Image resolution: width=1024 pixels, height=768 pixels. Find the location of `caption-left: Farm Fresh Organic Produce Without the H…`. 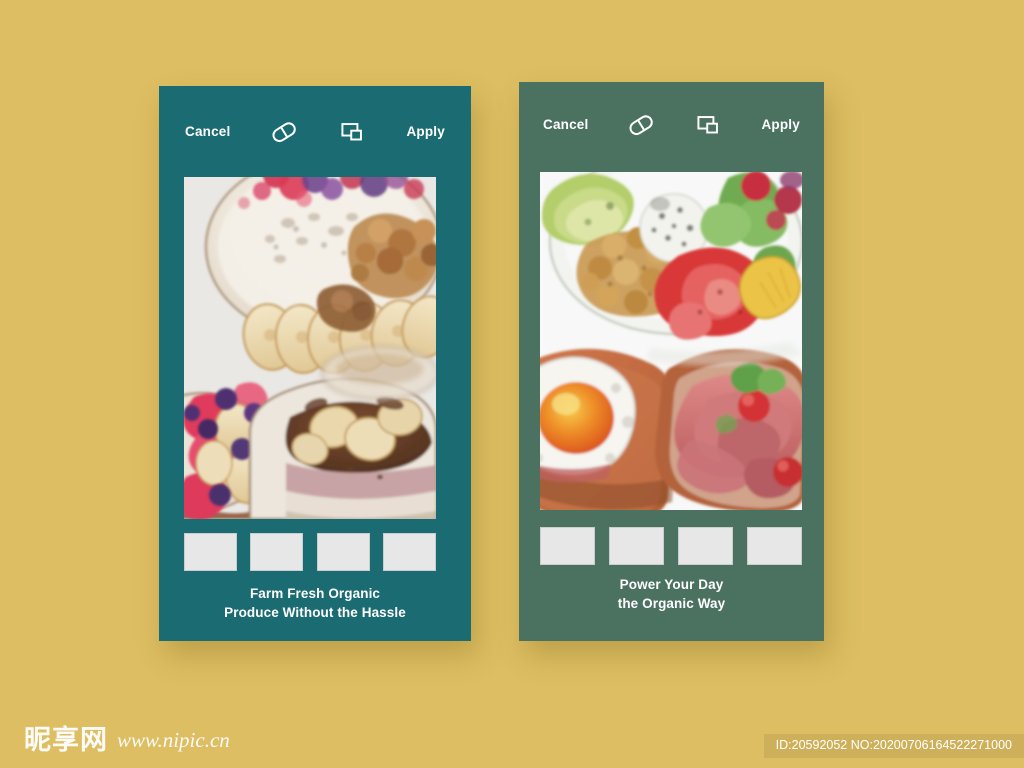

caption-left: Farm Fresh Organic Produce Without the H… is located at coordinates (315, 603).